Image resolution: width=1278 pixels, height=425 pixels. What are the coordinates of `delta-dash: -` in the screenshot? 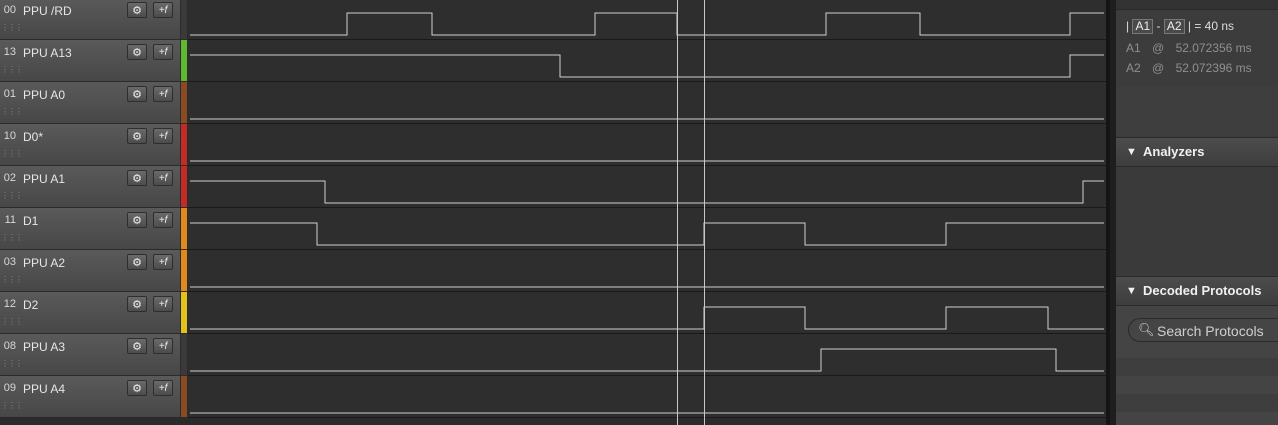 It's located at (1158, 26).